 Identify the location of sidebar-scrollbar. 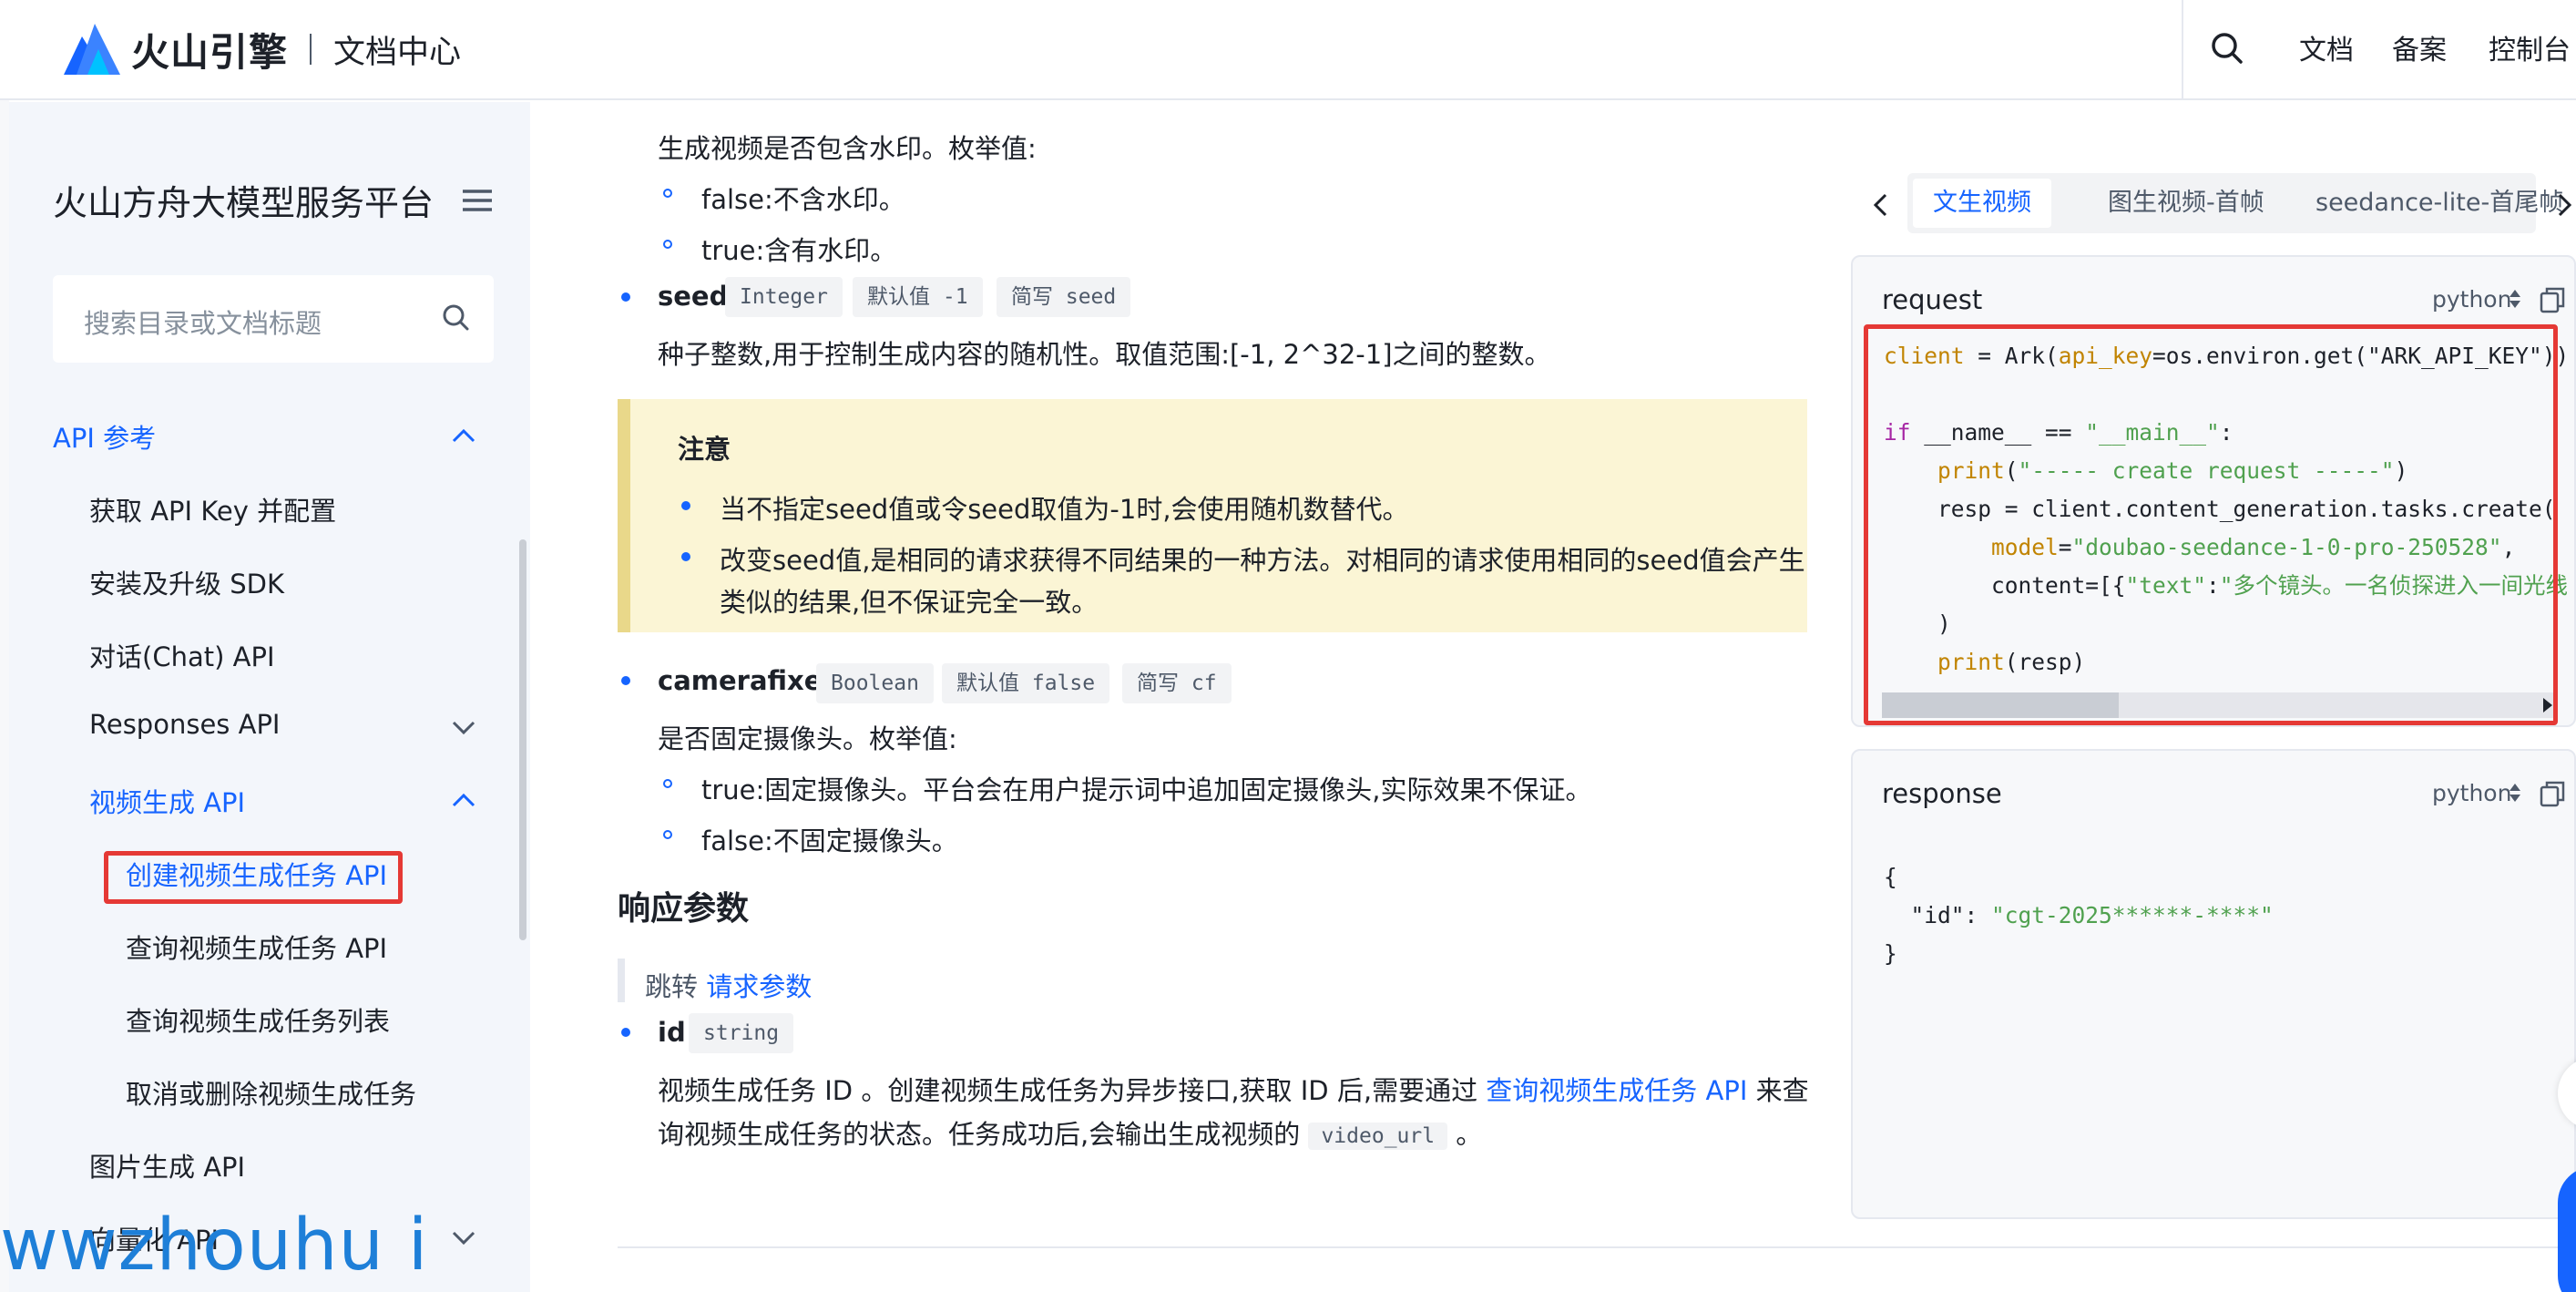
(522, 739).